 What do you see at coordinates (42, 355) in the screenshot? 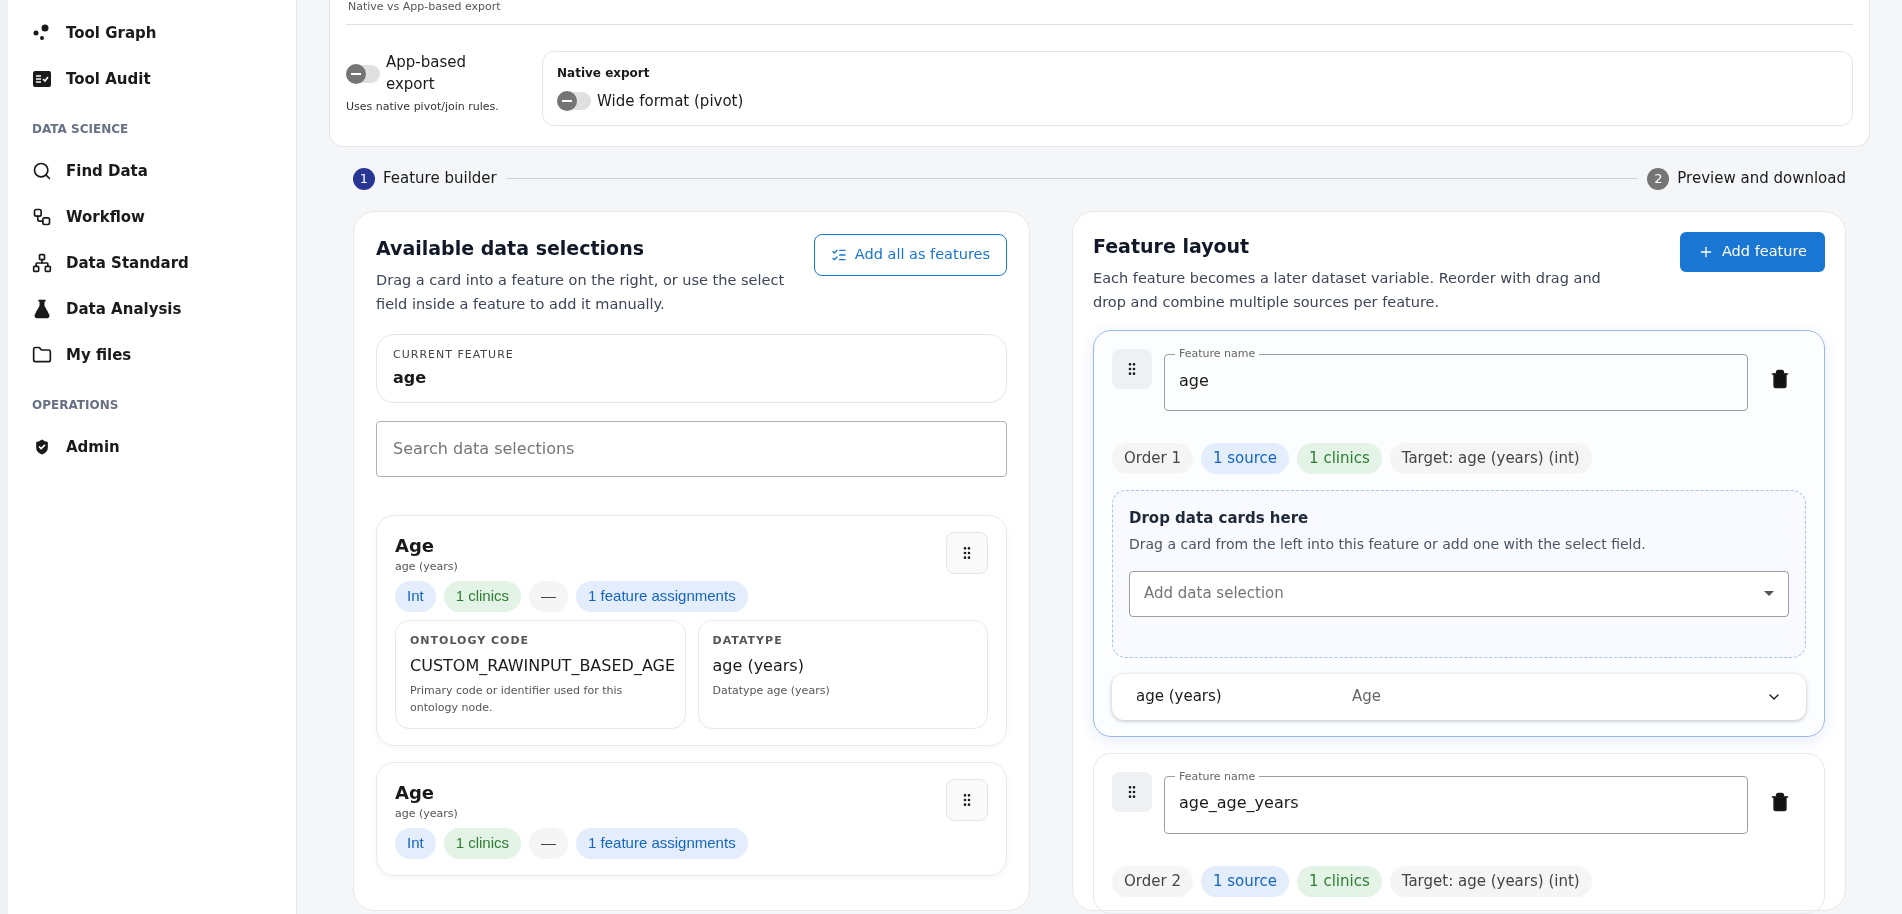
I see `folder-icon` at bounding box center [42, 355].